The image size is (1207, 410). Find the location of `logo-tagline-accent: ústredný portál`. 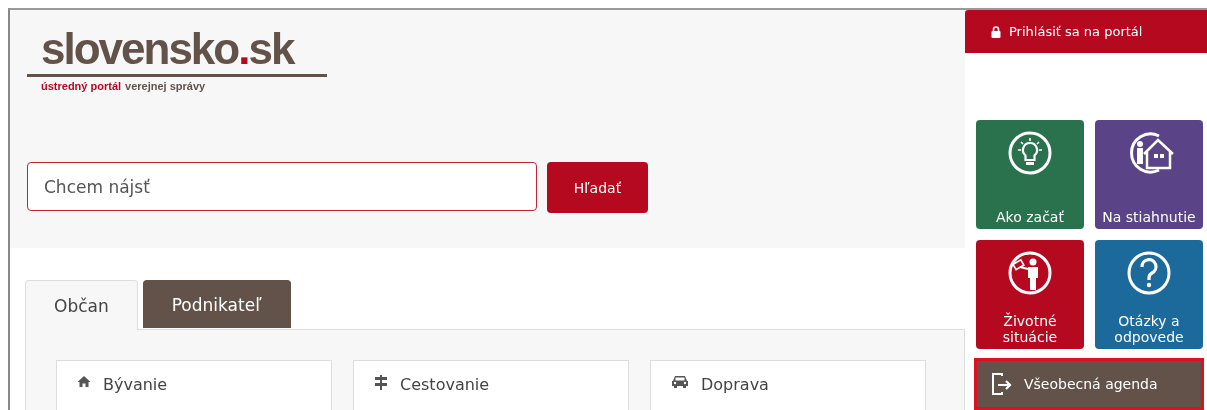

logo-tagline-accent: ústredný portál is located at coordinates (81, 86).